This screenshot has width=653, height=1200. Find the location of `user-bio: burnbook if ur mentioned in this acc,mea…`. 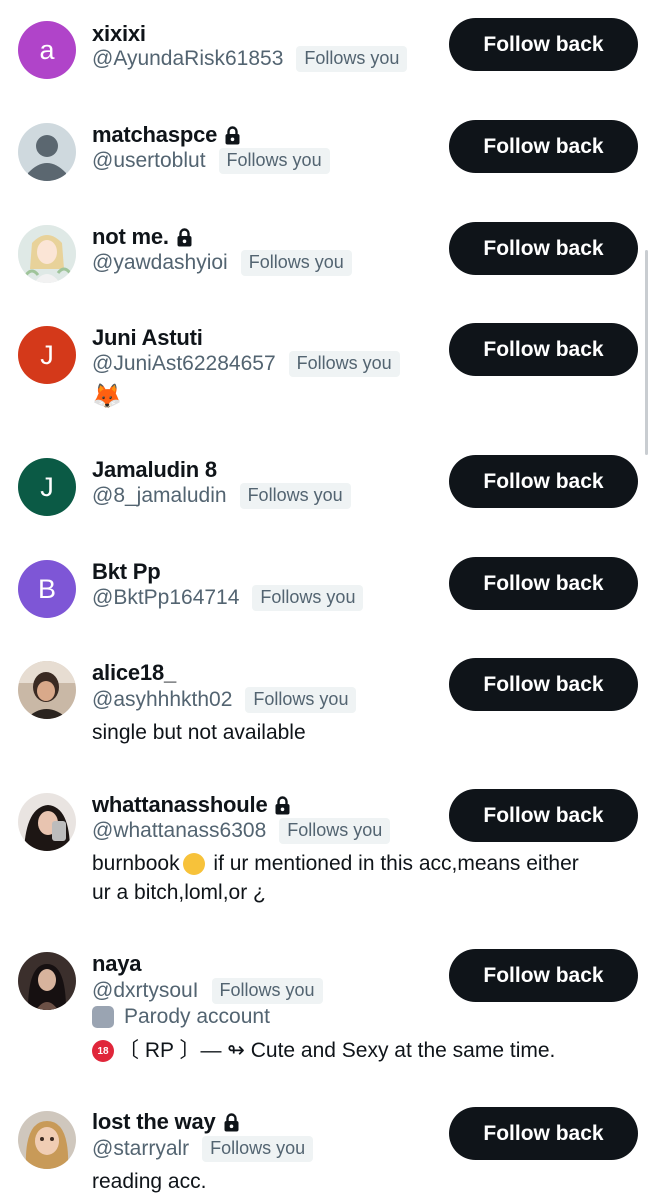

user-bio: burnbook if ur mentioned in this acc,mea… is located at coordinates (335, 878).